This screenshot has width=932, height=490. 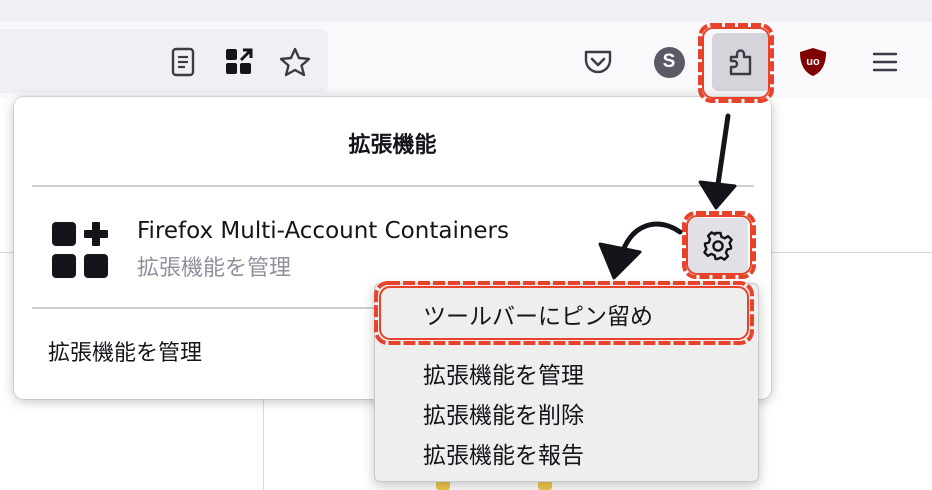 What do you see at coordinates (183, 62) in the screenshot?
I see `reader-view-icon` at bounding box center [183, 62].